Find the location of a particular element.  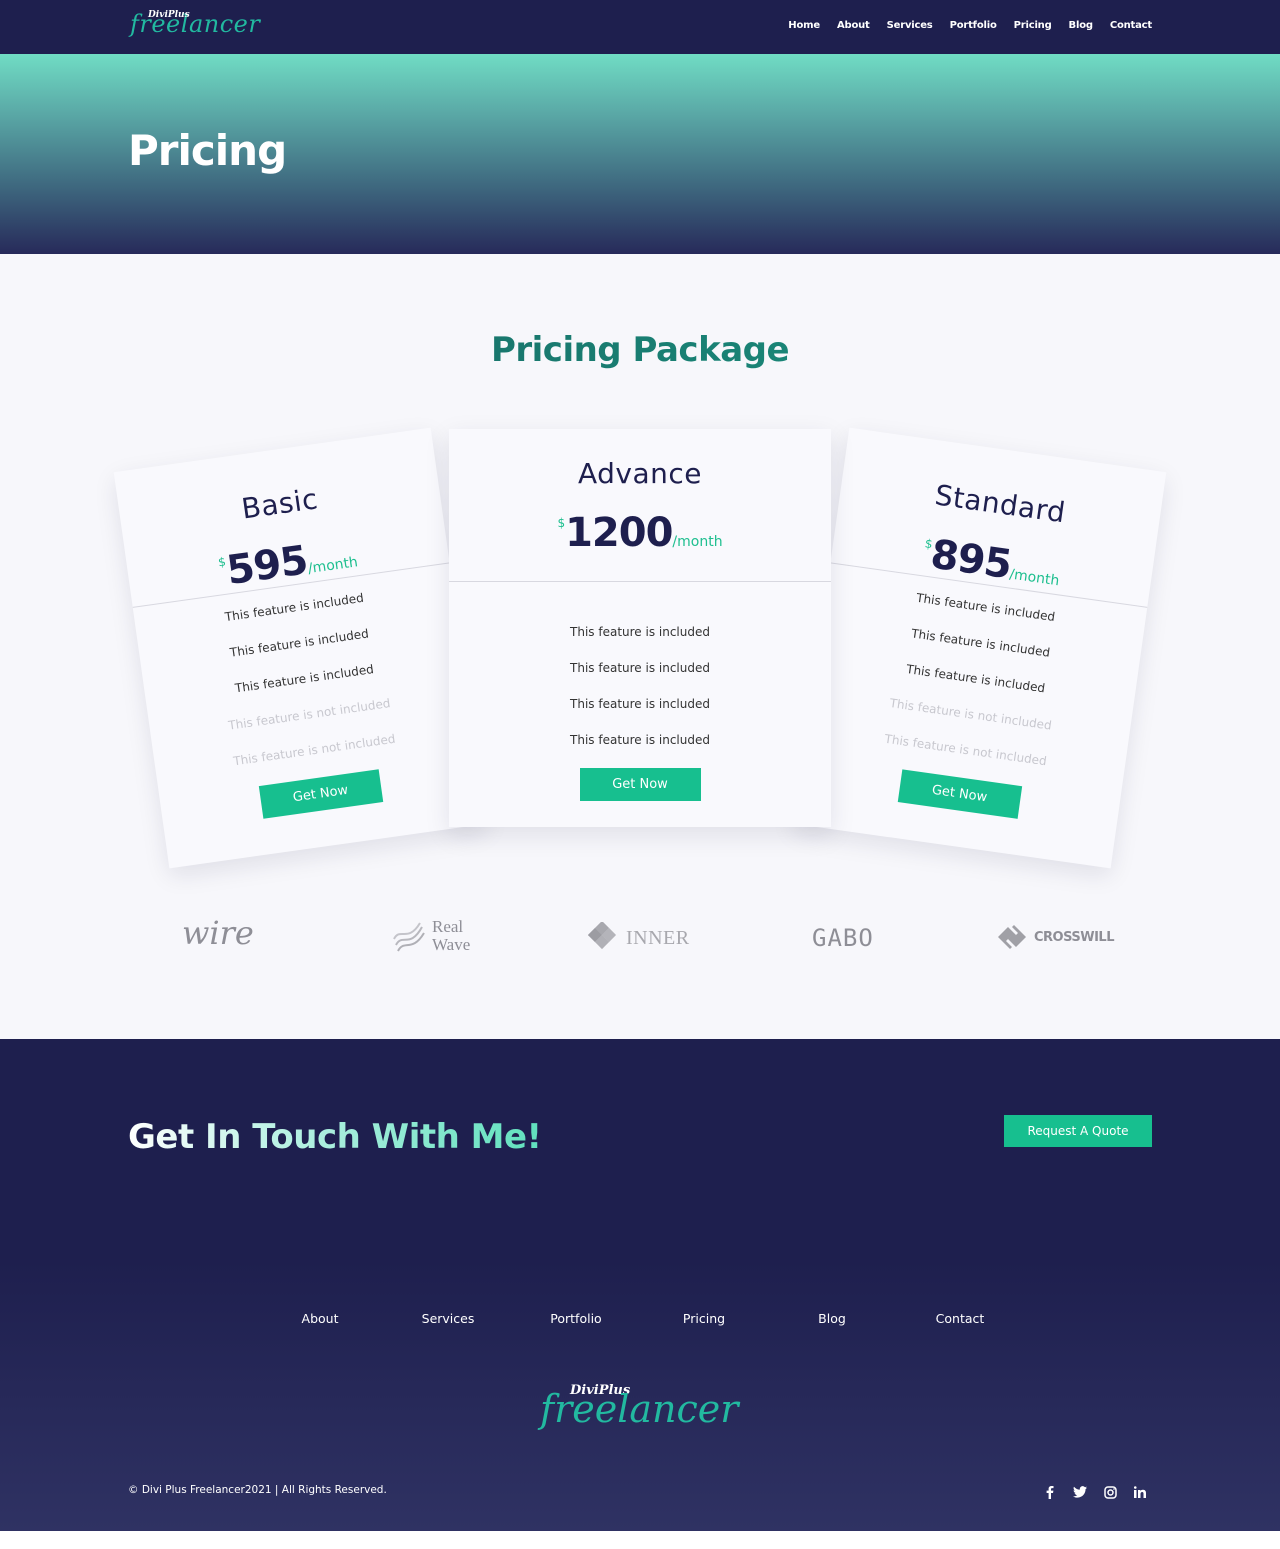

social-links is located at coordinates (1095, 1492).